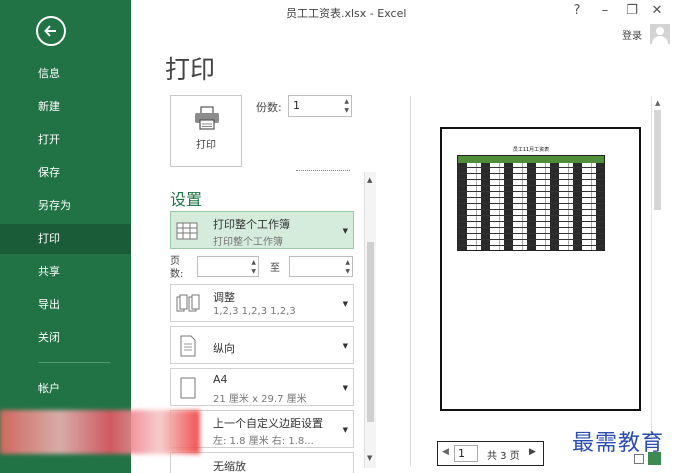 This screenshot has height=473, width=695. What do you see at coordinates (177, 268) in the screenshot?
I see `pages-label: 页数:` at bounding box center [177, 268].